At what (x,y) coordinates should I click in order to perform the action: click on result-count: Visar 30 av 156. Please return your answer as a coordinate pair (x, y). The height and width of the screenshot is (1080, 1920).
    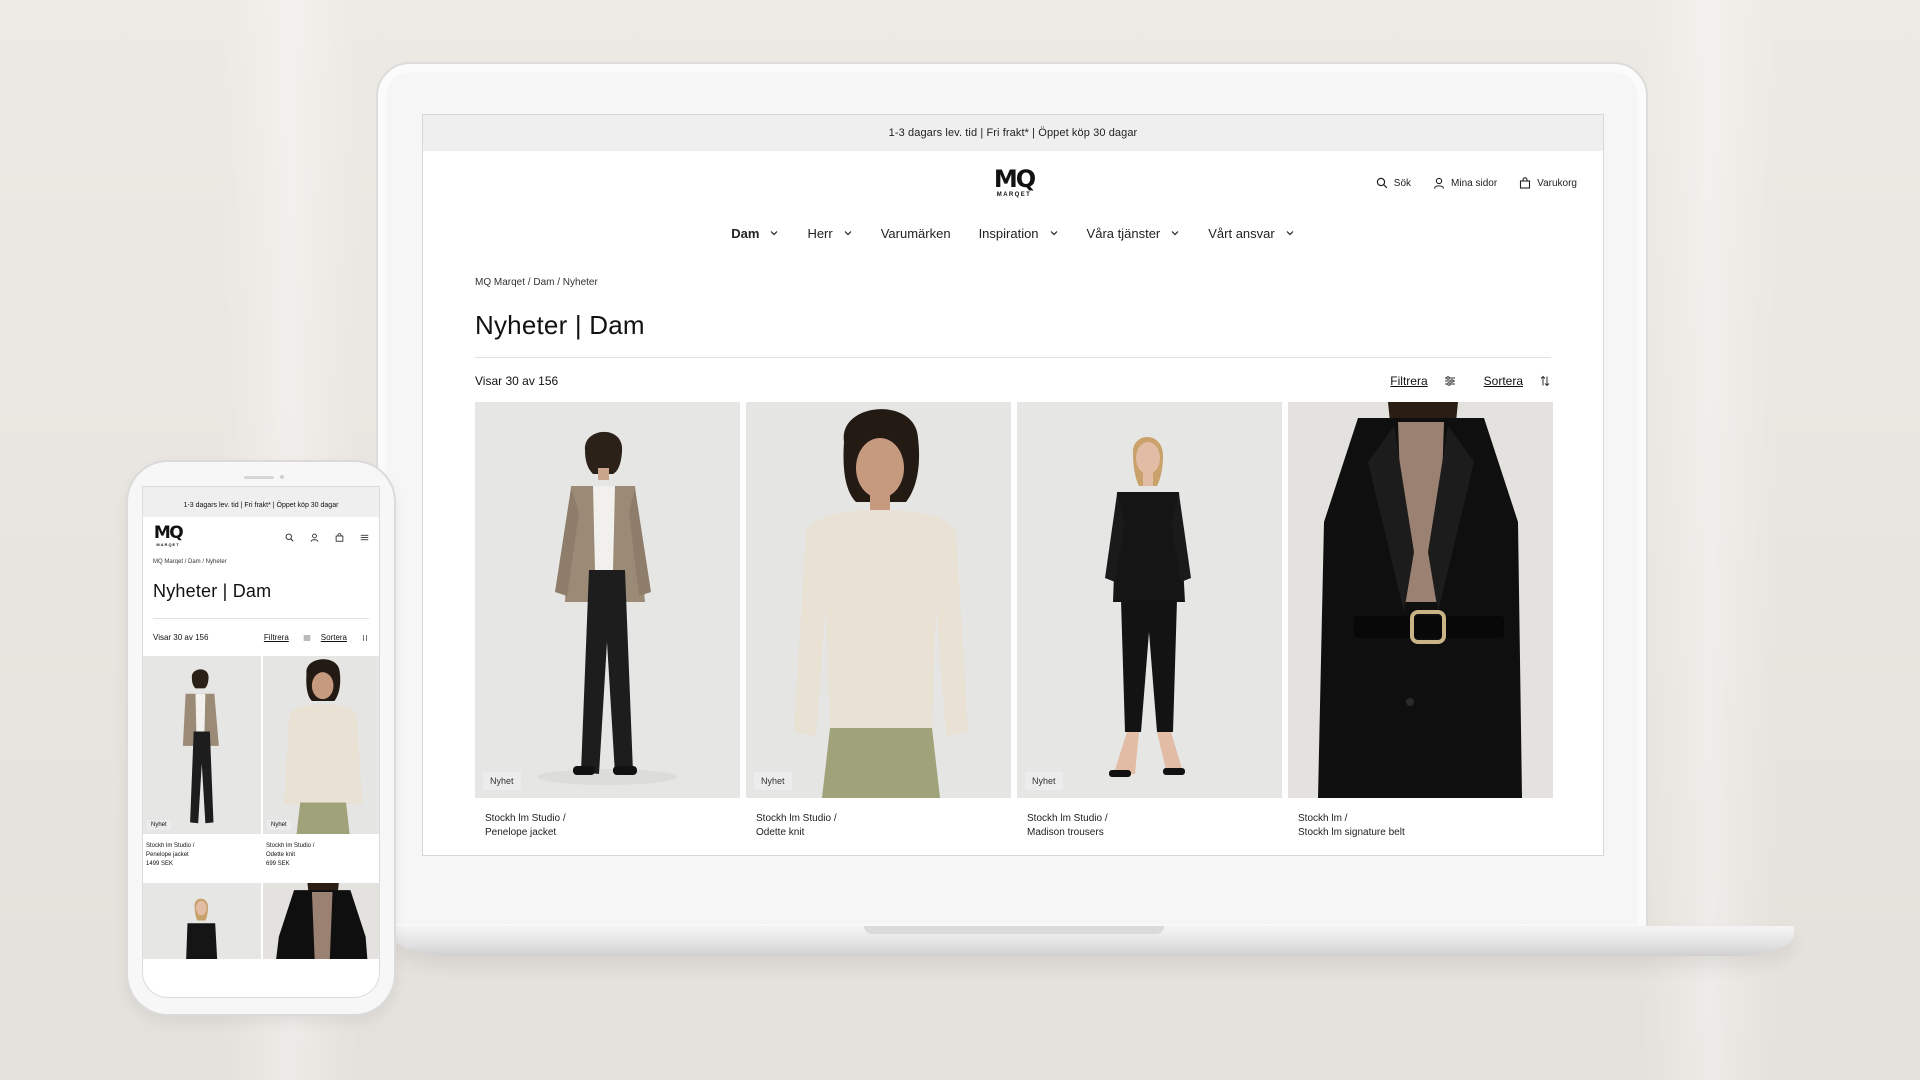
    Looking at the image, I should click on (517, 381).